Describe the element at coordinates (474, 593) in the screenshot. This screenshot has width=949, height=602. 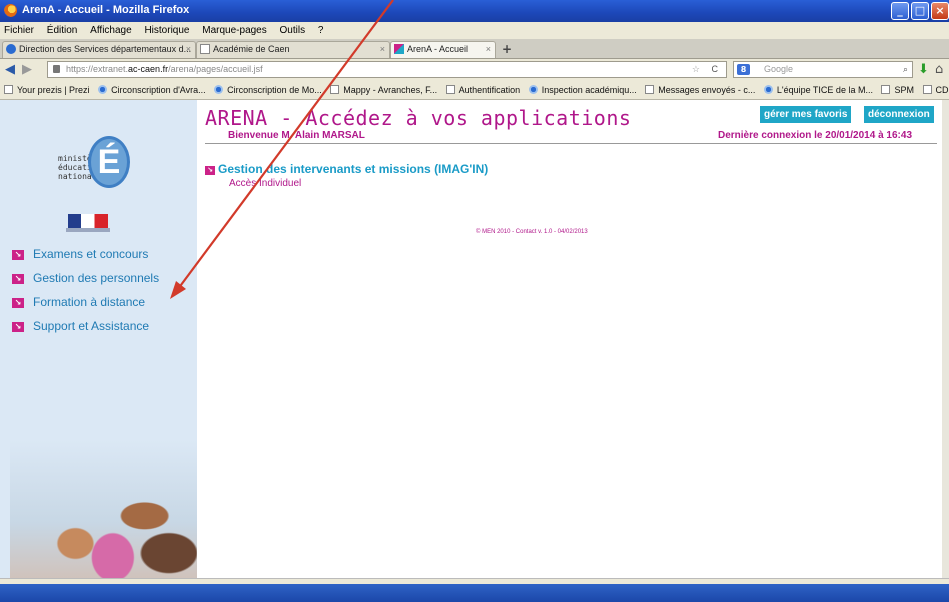
I see `windows-taskbar` at that location.